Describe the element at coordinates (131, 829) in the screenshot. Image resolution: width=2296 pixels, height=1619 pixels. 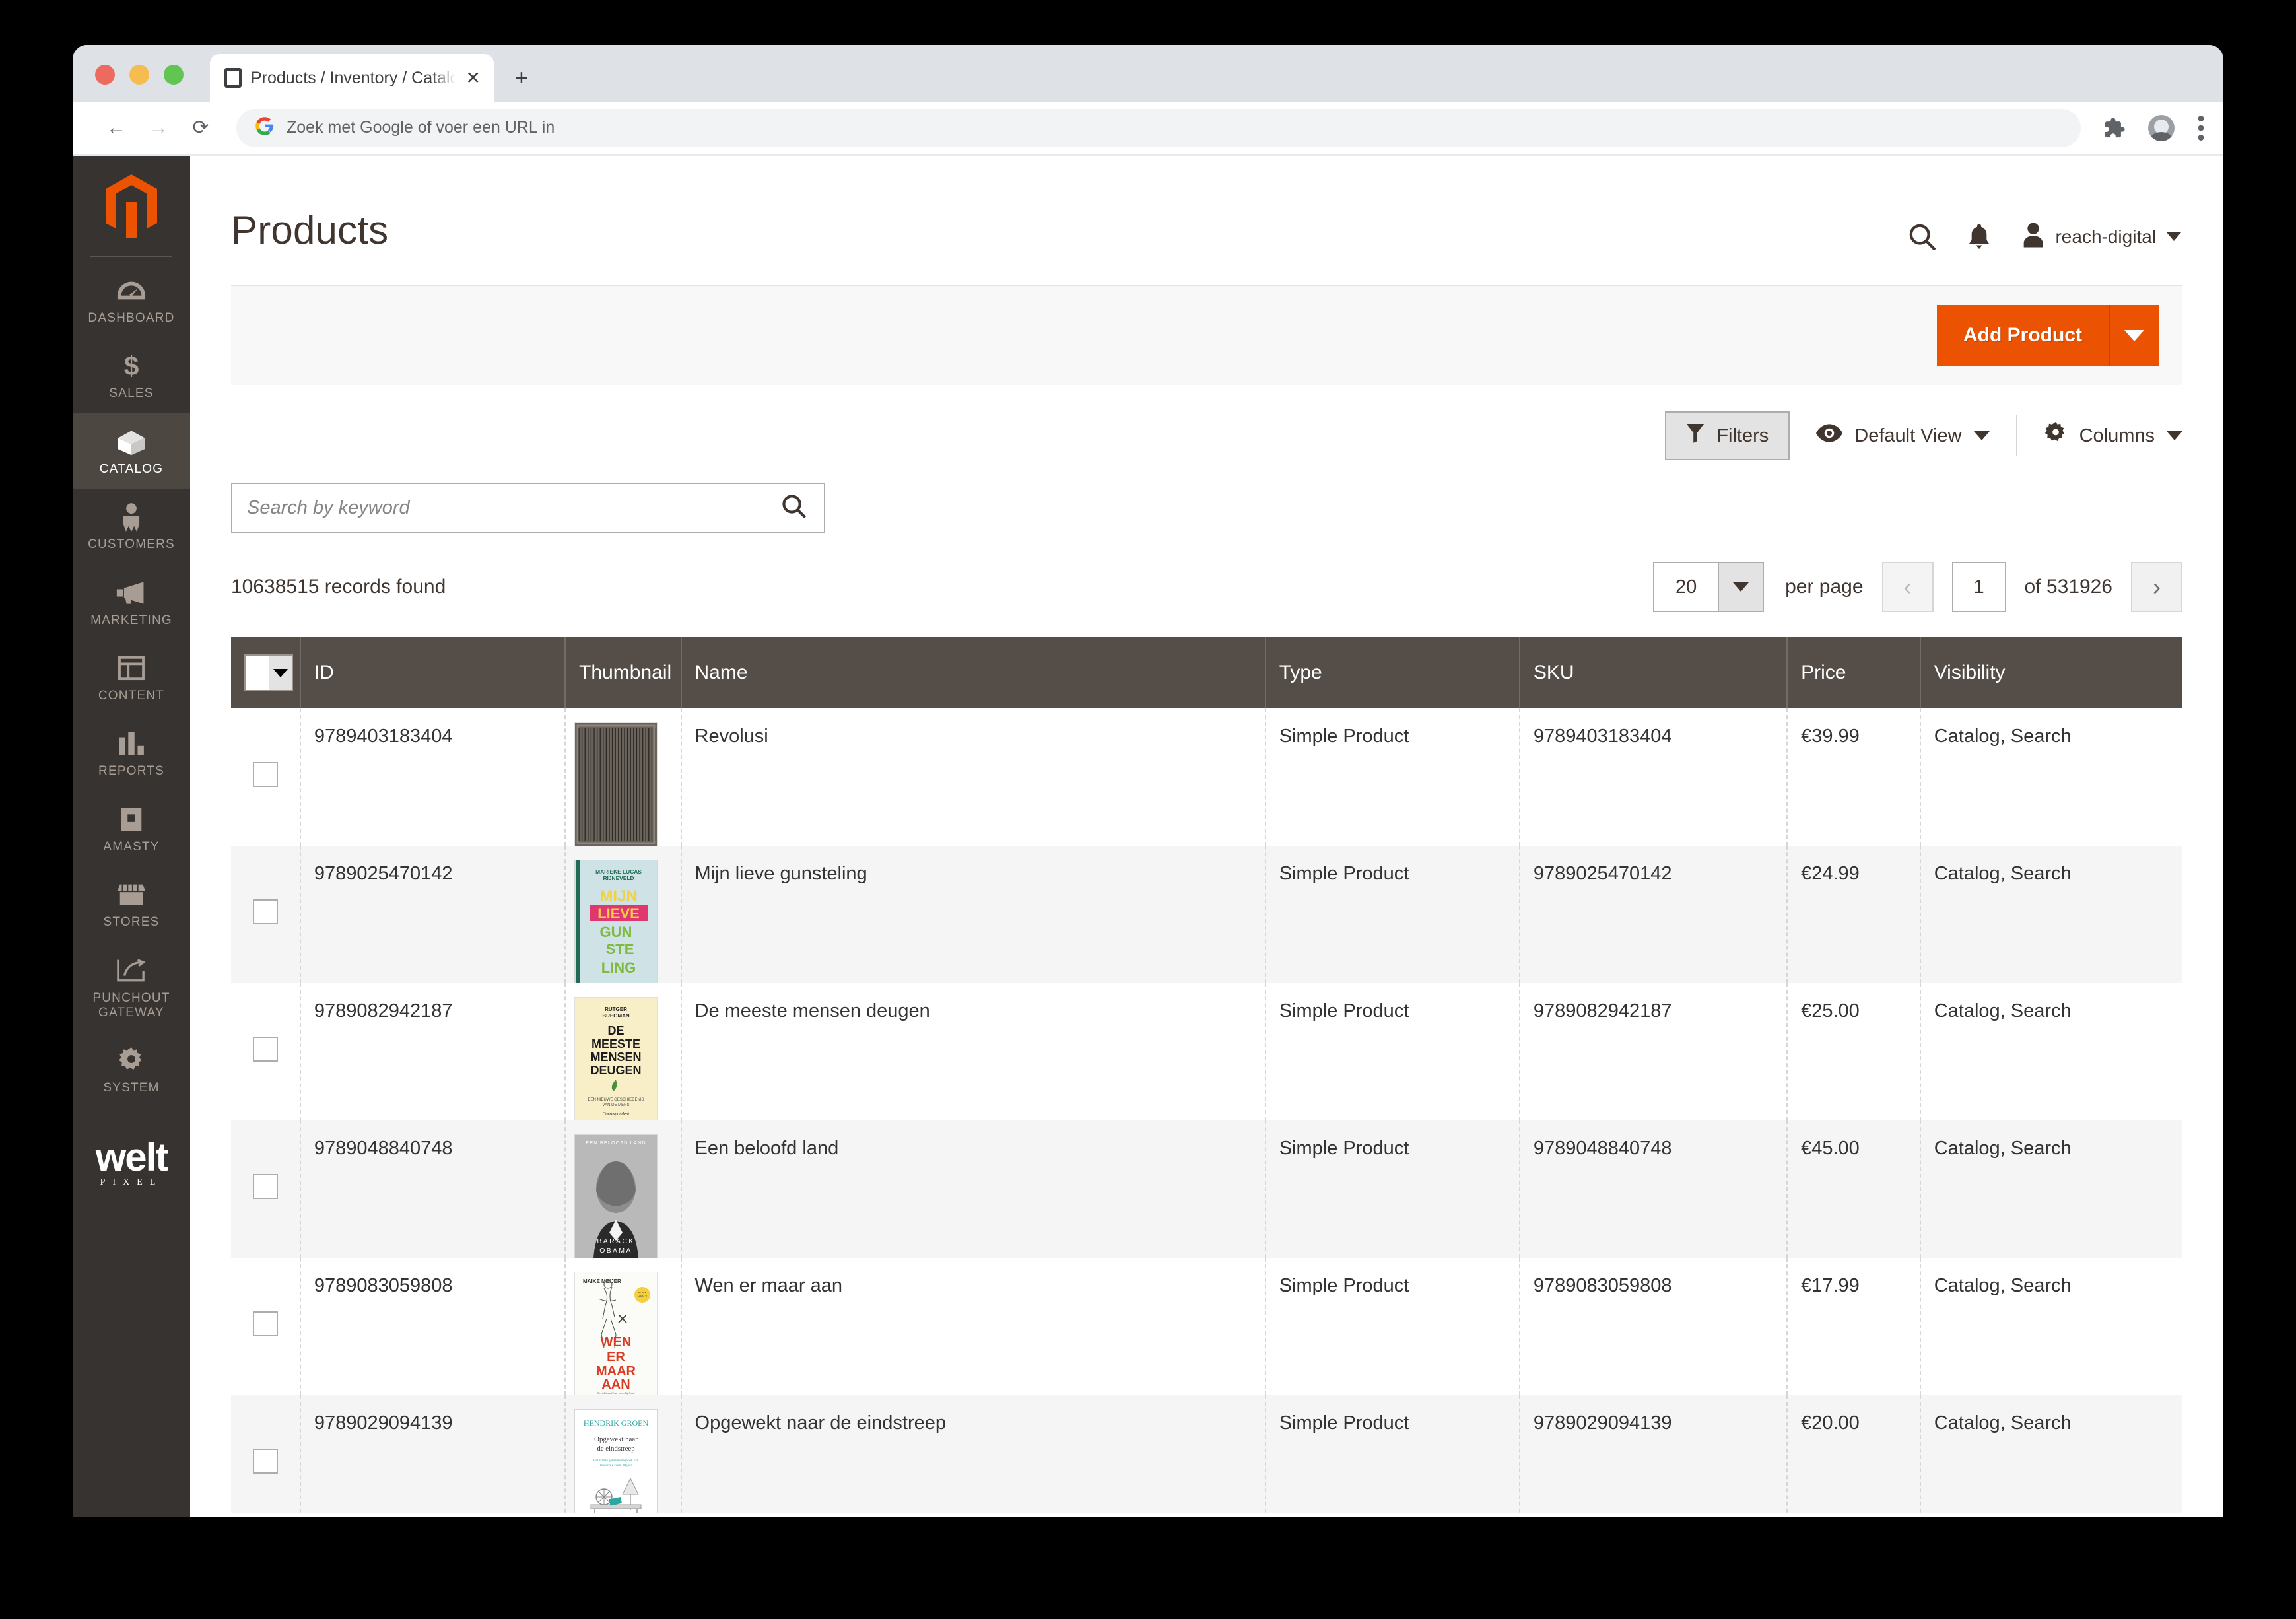
I see `sidebar-item-amasty: AMASTY` at that location.